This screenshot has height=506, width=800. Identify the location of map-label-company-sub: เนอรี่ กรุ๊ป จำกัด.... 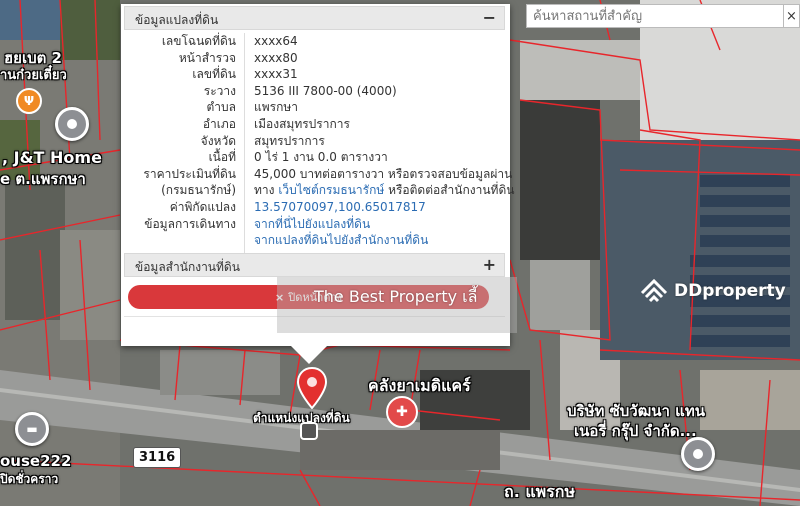
(635, 431).